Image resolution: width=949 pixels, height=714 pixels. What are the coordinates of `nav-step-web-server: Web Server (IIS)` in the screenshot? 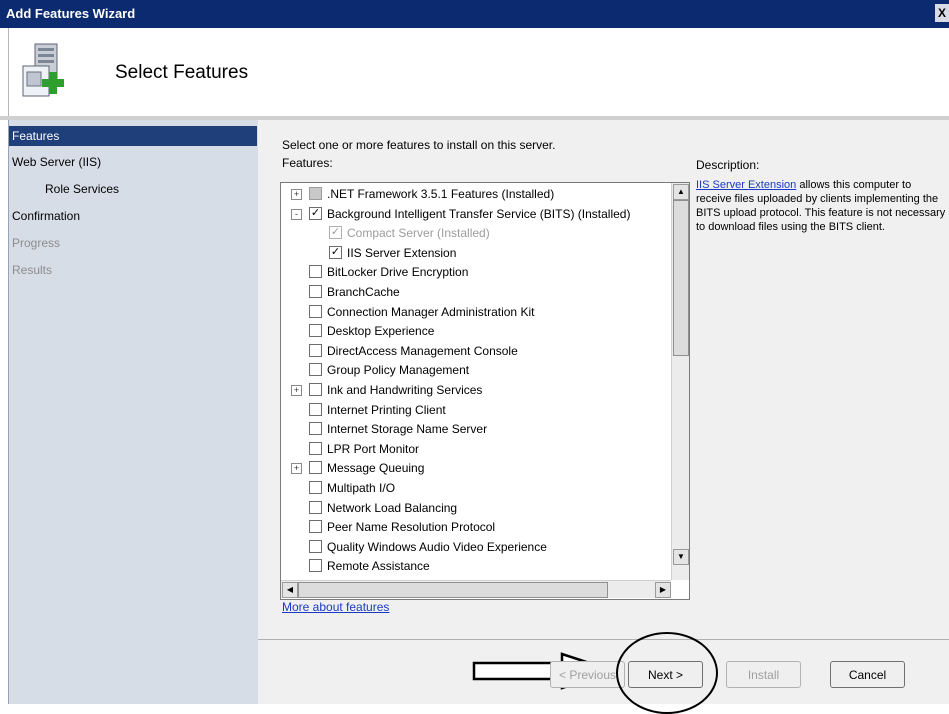 It's located at (55, 162).